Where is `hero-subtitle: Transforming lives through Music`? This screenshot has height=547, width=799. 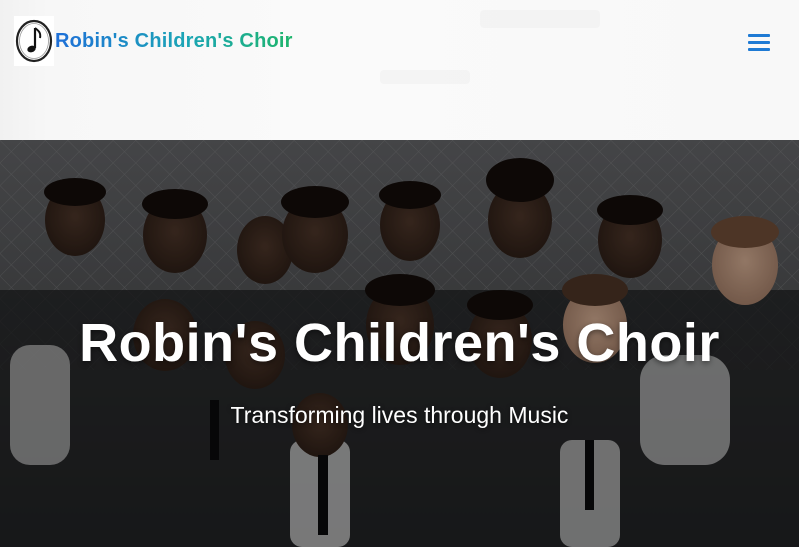 hero-subtitle: Transforming lives through Music is located at coordinates (399, 415).